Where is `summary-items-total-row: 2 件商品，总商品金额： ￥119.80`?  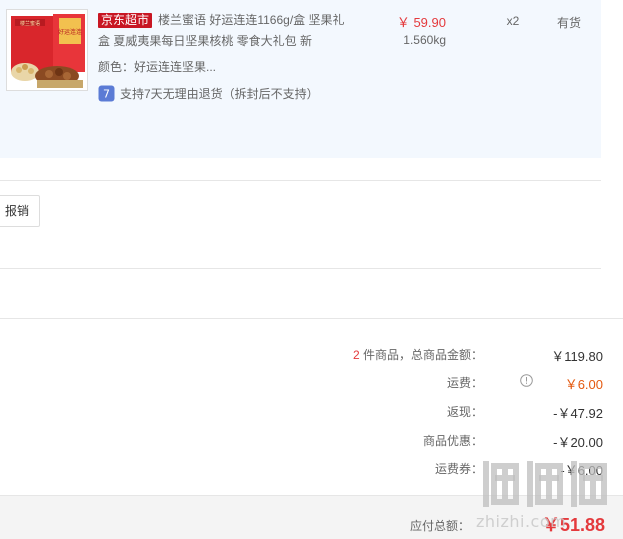 summary-items-total-row: 2 件商品，总商品金额： ￥119.80 is located at coordinates (301, 355).